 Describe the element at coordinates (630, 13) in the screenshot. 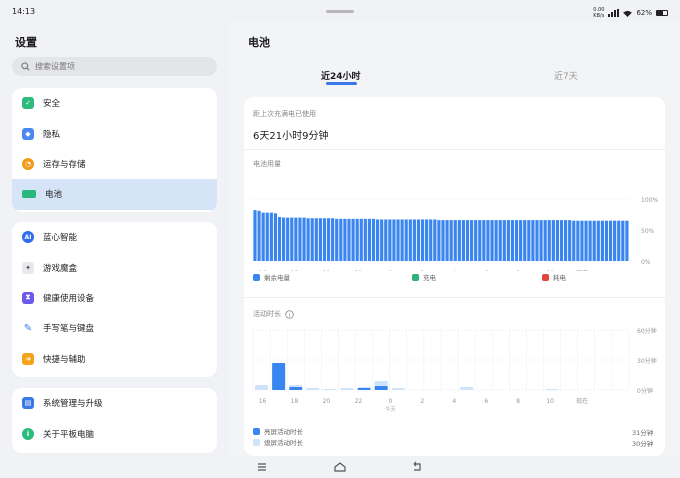

I see `status-icons: 0.00 KB/s 62%` at that location.